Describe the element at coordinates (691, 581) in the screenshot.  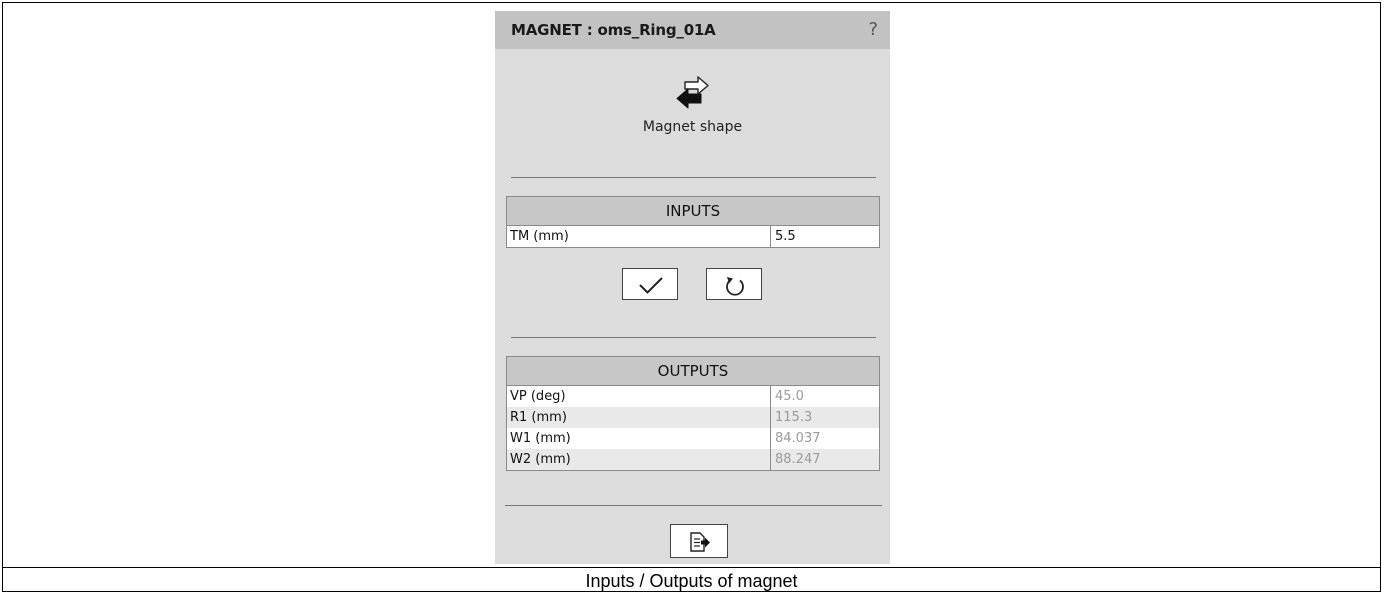
I see `figure-caption: Inputs / Outputs of magnet` at that location.